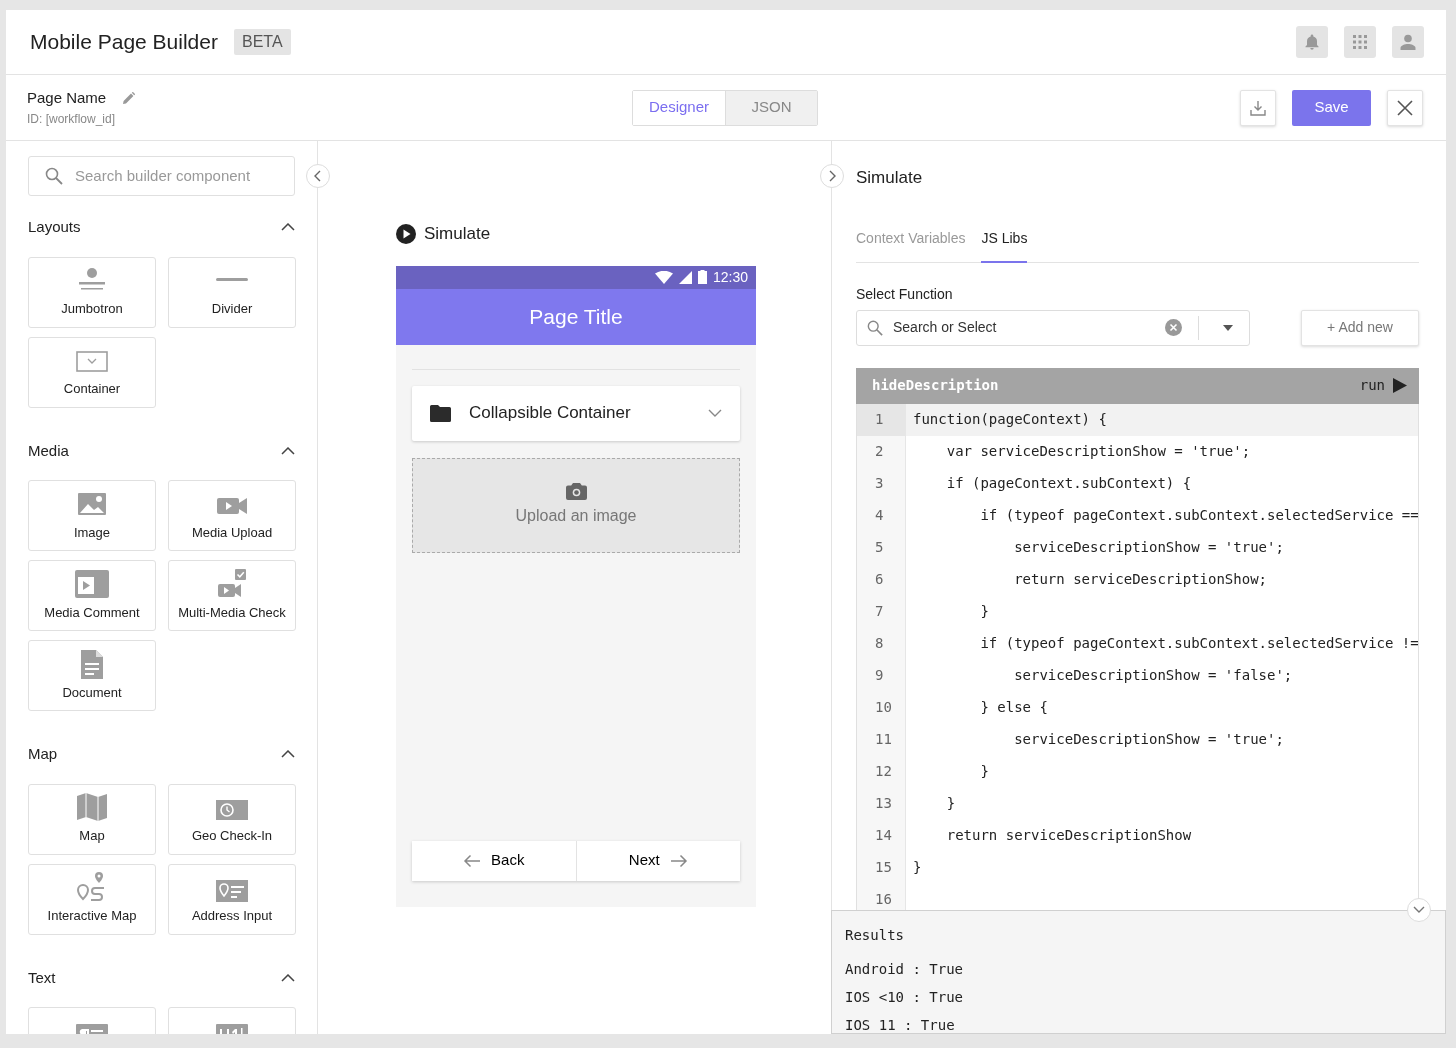 The width and height of the screenshot is (1456, 1048). Describe the element at coordinates (1360, 327) in the screenshot. I see `add-new-button: + Add new` at that location.